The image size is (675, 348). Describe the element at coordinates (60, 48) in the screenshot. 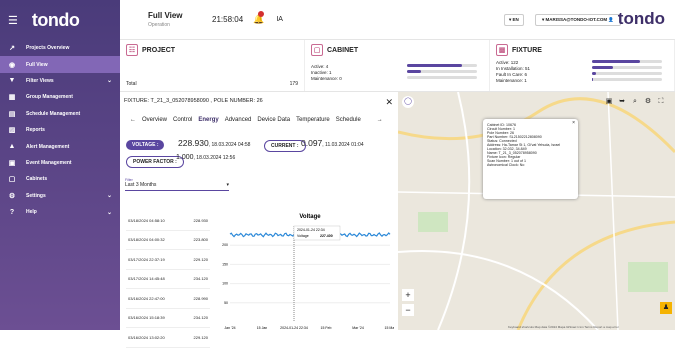

I see `sidebar-item: ↗ Projects Overview` at that location.